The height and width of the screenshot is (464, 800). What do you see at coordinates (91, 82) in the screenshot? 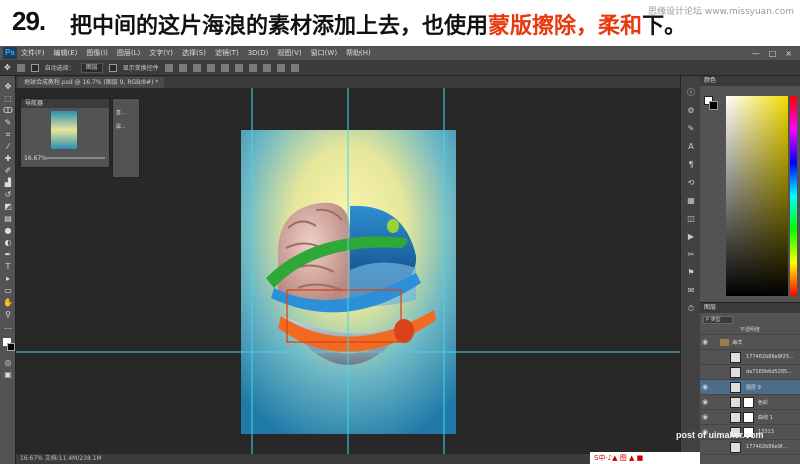
I see `document-tab: 地球合成教程.psd @ 16.7% (图层 9, RGB/8#) *` at bounding box center [91, 82].